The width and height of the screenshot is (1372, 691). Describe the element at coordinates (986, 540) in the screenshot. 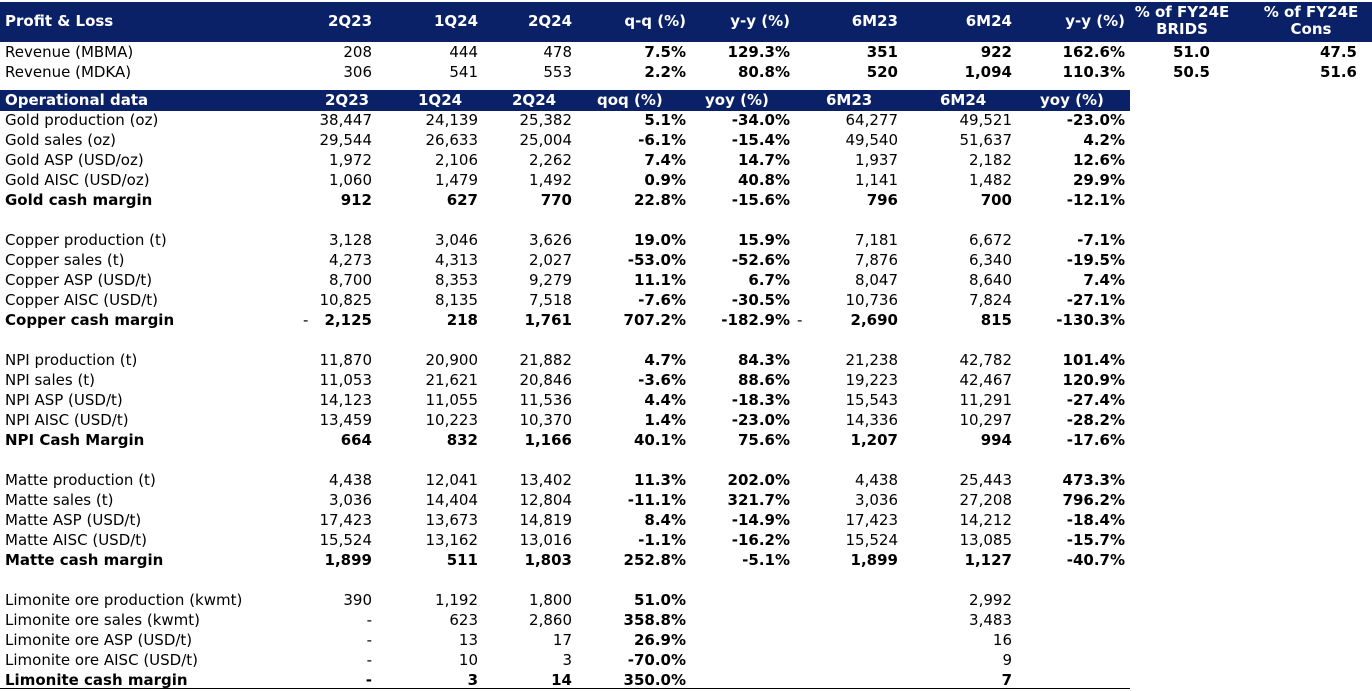

I see `ops-row-value: 13,085` at that location.